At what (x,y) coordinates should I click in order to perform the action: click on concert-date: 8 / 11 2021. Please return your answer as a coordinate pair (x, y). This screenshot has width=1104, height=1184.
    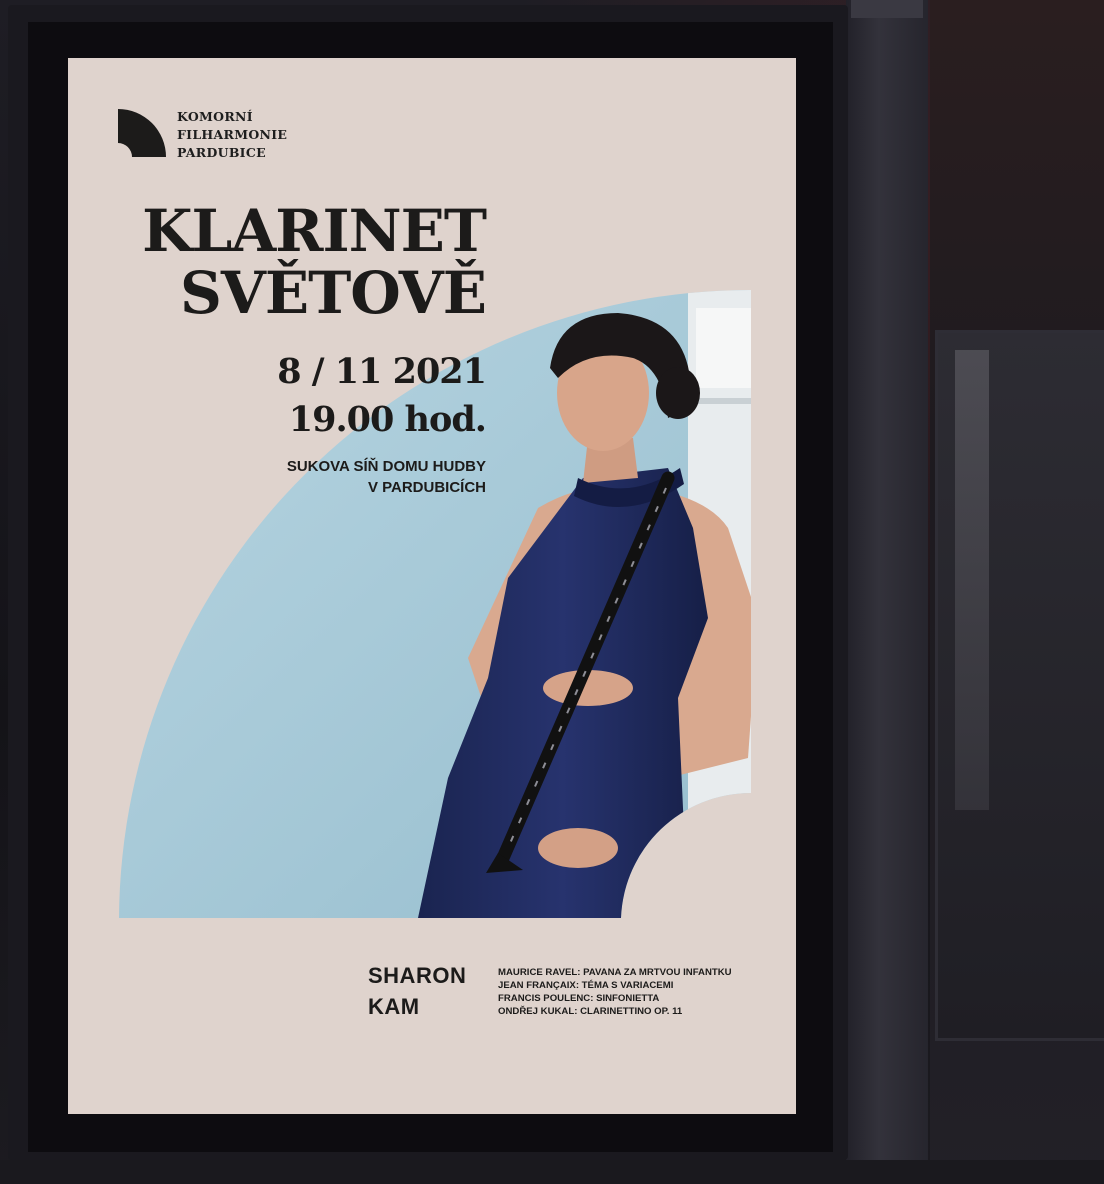
    Looking at the image, I should click on (382, 371).